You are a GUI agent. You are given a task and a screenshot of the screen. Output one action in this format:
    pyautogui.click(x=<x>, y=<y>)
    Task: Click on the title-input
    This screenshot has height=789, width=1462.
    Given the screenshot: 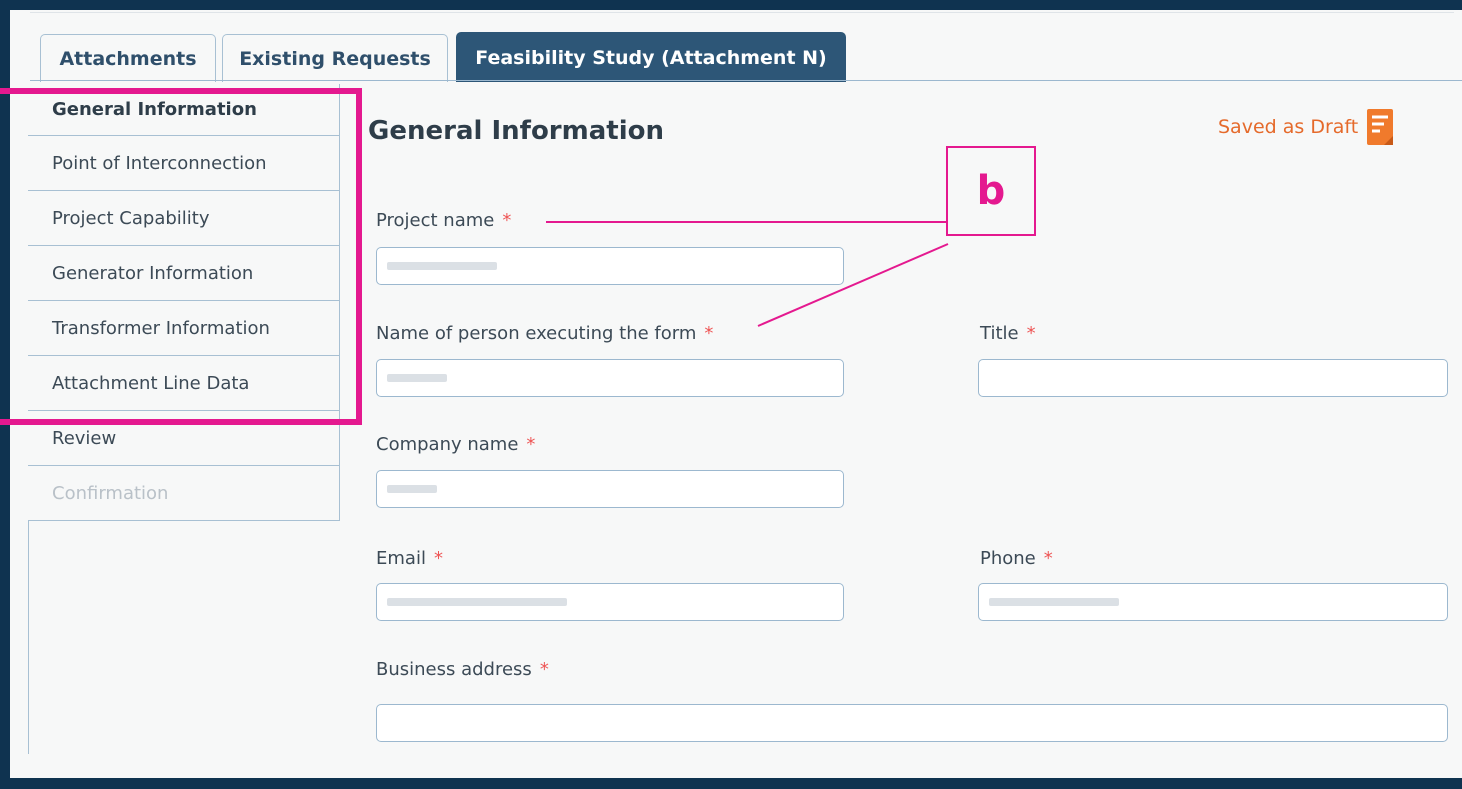 What is the action you would take?
    pyautogui.click(x=1213, y=378)
    